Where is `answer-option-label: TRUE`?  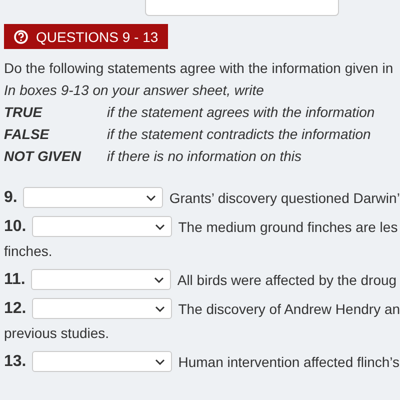
answer-option-label: TRUE is located at coordinates (24, 112).